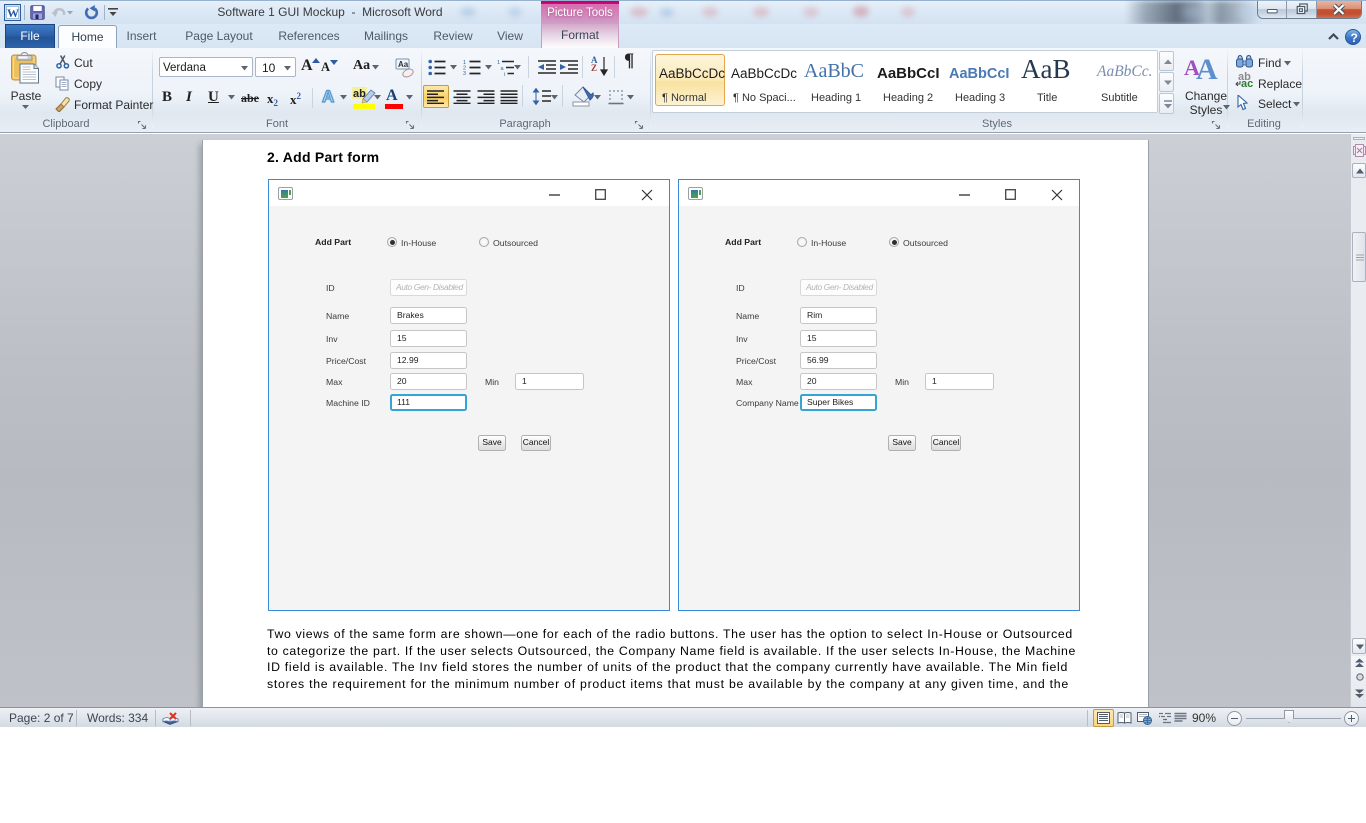 The width and height of the screenshot is (1366, 823). What do you see at coordinates (13, 13) in the screenshot?
I see `svg-text: W` at bounding box center [13, 13].